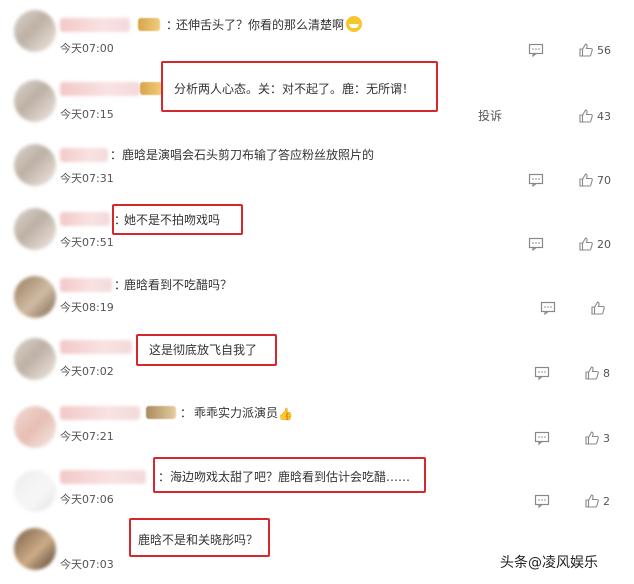 The height and width of the screenshot is (584, 634). I want to click on like-count: 43, so click(604, 116).